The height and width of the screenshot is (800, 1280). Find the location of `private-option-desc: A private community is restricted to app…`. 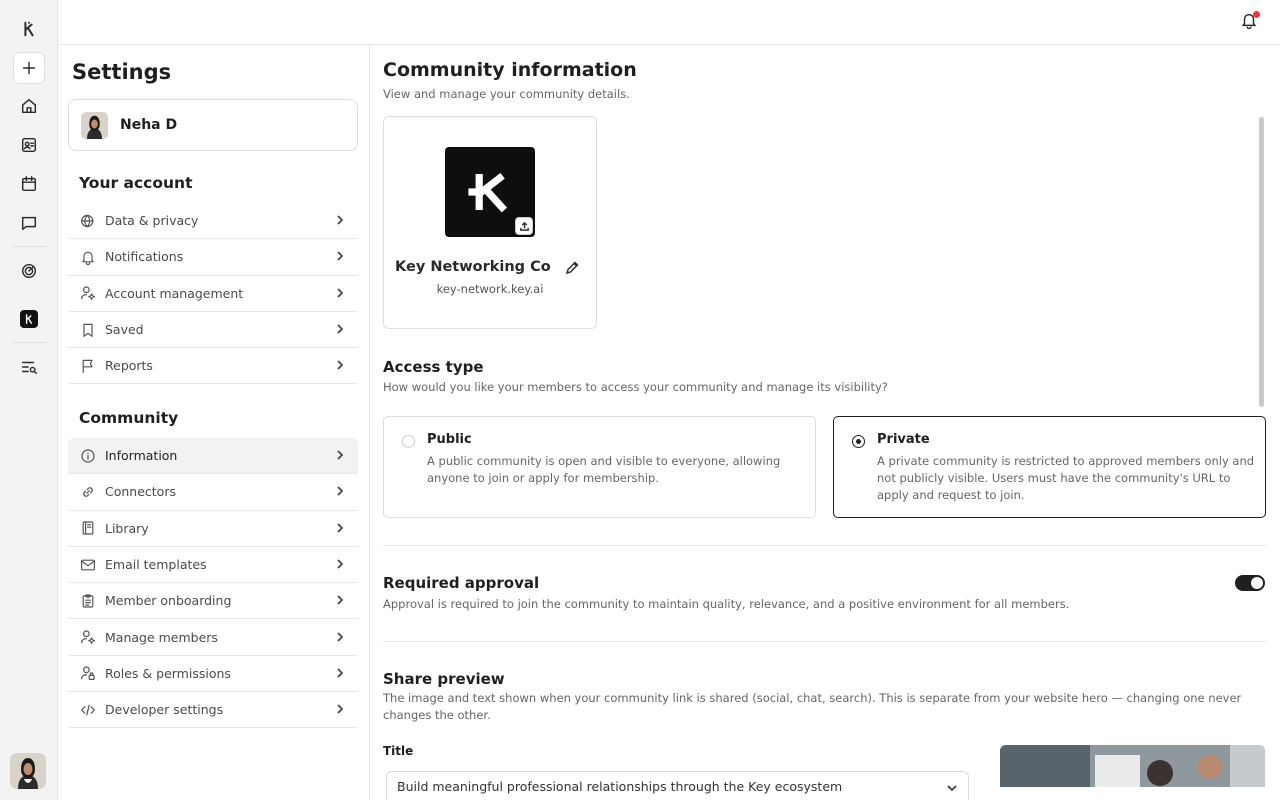

private-option-desc: A private community is restricted to app… is located at coordinates (1066, 478).